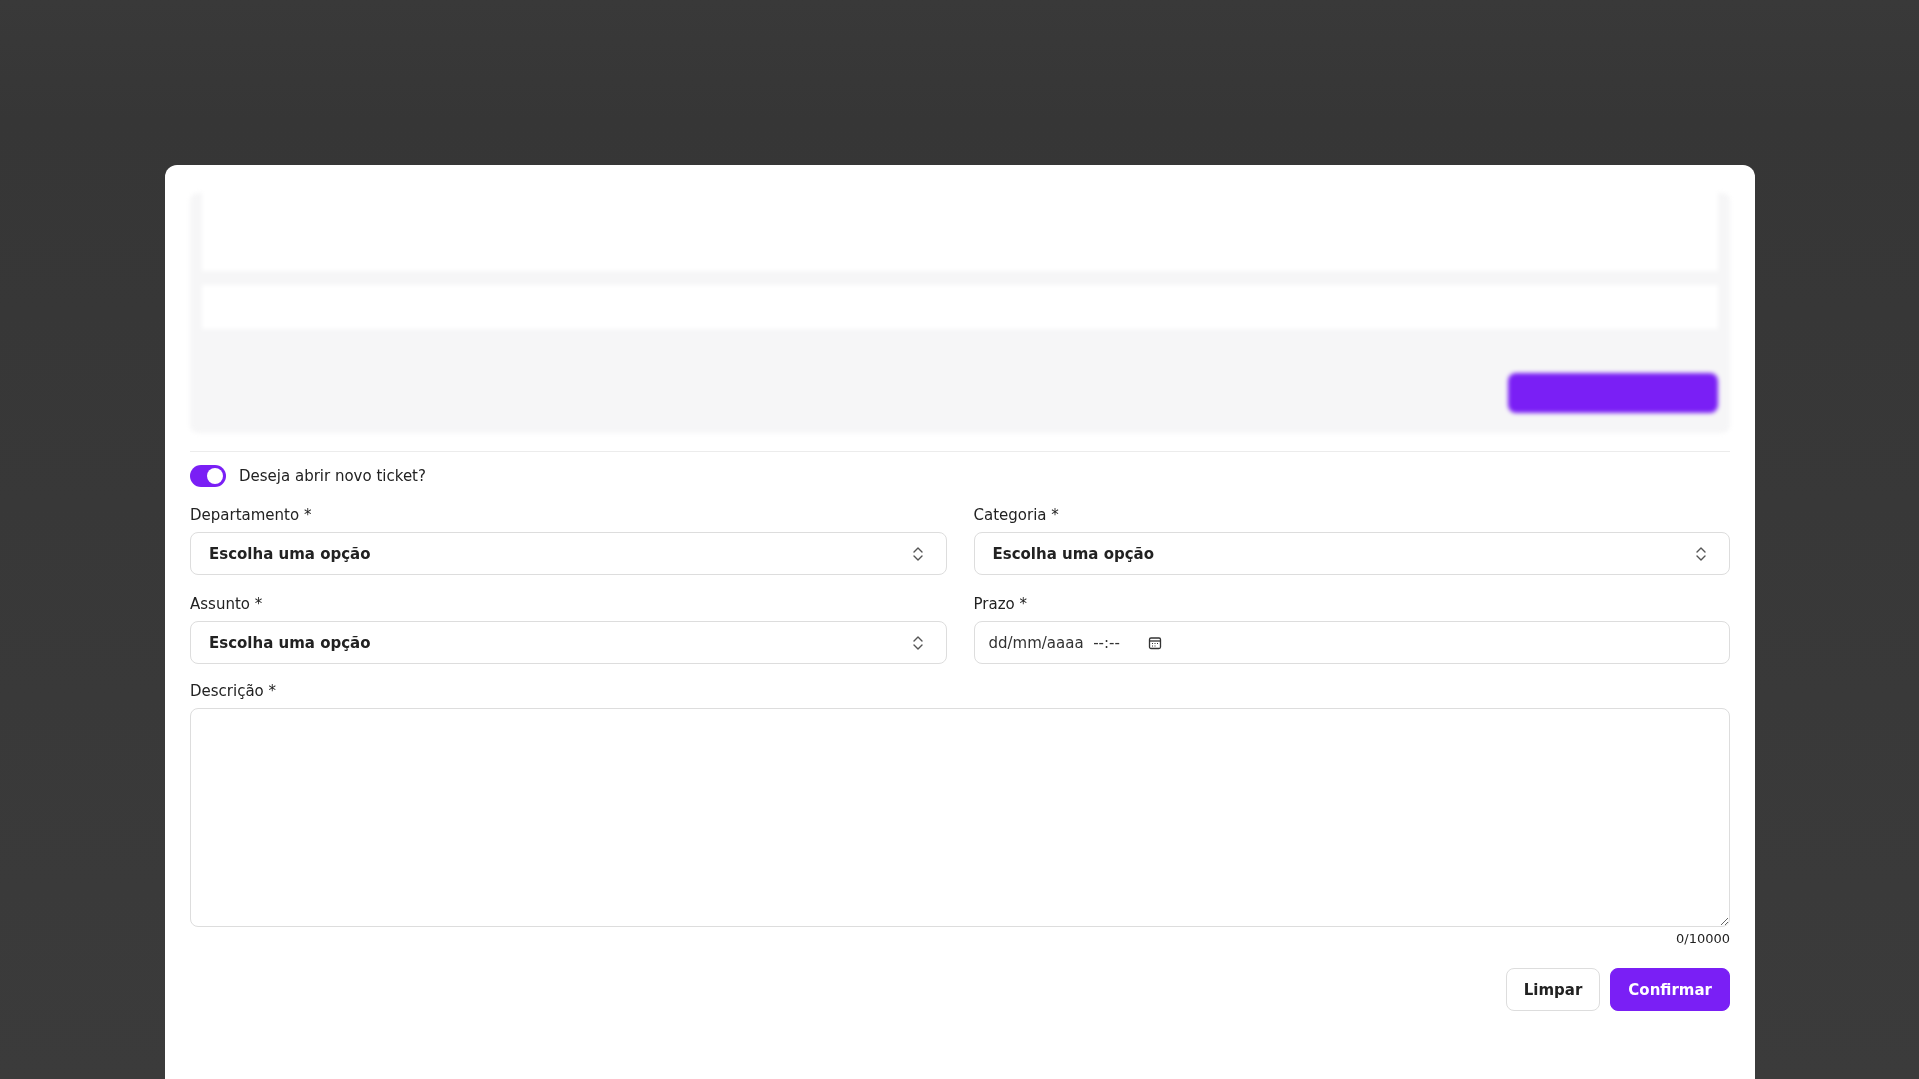  I want to click on calendar-icon, so click(1154, 642).